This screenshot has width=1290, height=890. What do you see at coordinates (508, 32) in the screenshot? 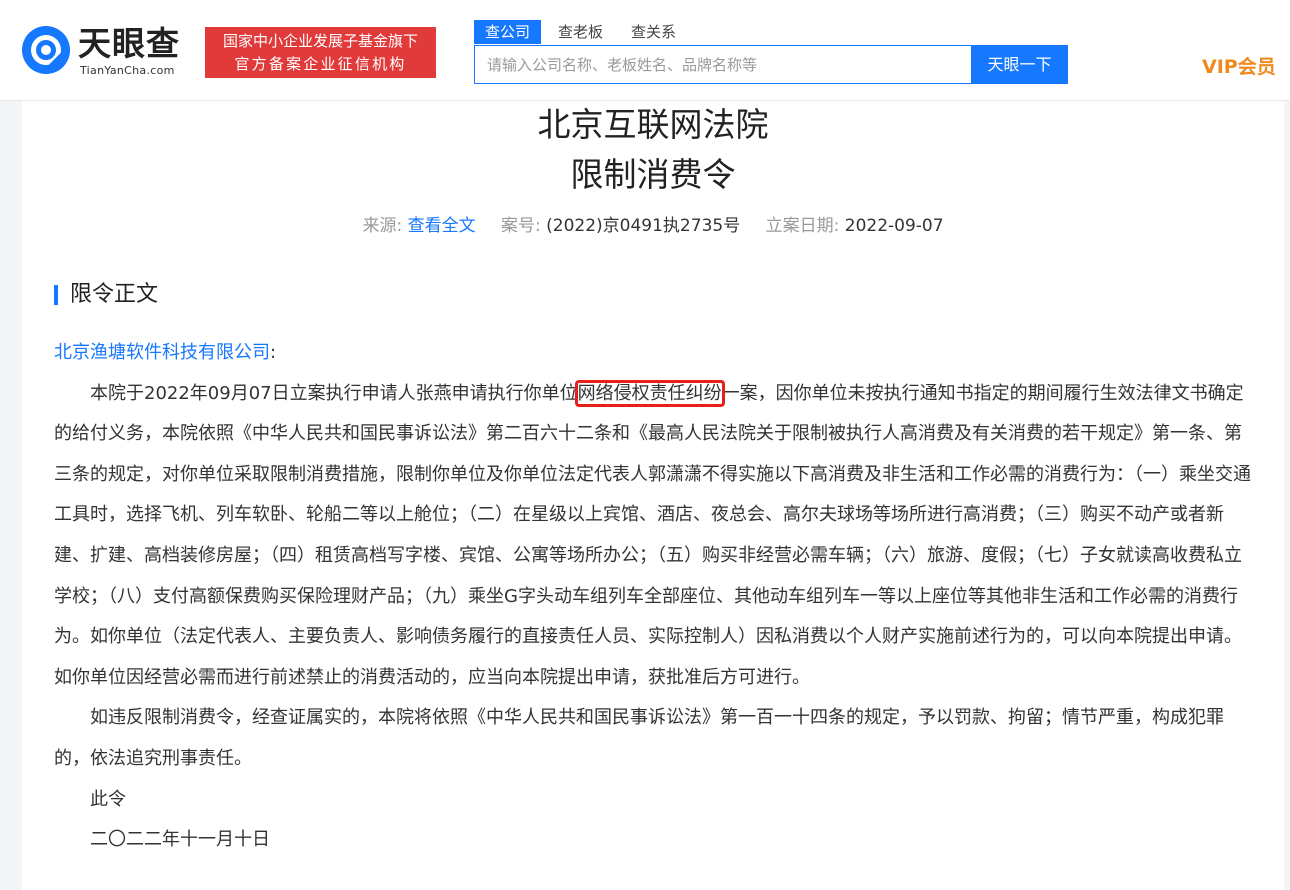
I see `tab-company: 查公司` at bounding box center [508, 32].